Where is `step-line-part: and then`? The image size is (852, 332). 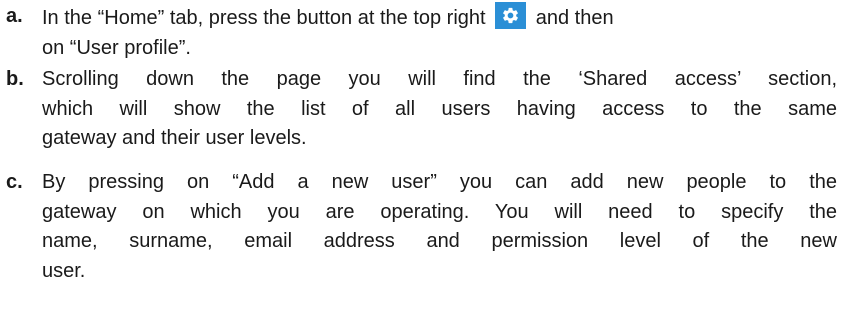
step-line-part: and then is located at coordinates (574, 18).